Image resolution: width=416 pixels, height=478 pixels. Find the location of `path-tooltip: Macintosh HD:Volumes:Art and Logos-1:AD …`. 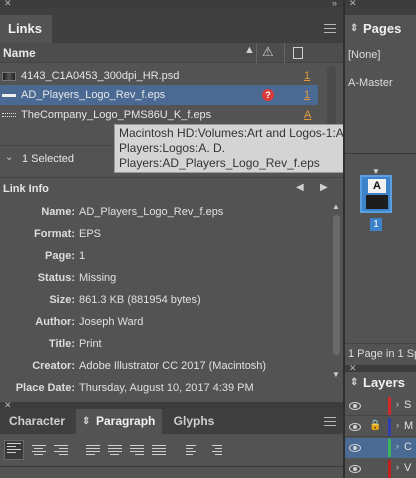

path-tooltip: Macintosh HD:Volumes:Art and Logos-1:AD … is located at coordinates (240, 148).